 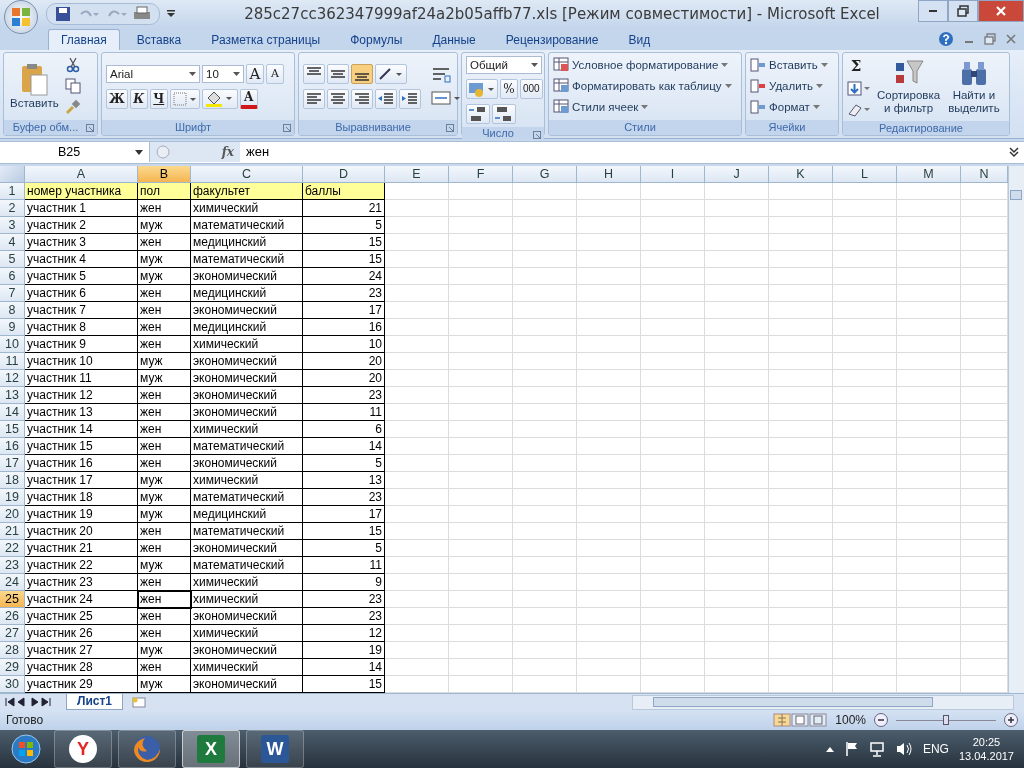 What do you see at coordinates (153, 73) in the screenshot?
I see `font-family-field: Arial` at bounding box center [153, 73].